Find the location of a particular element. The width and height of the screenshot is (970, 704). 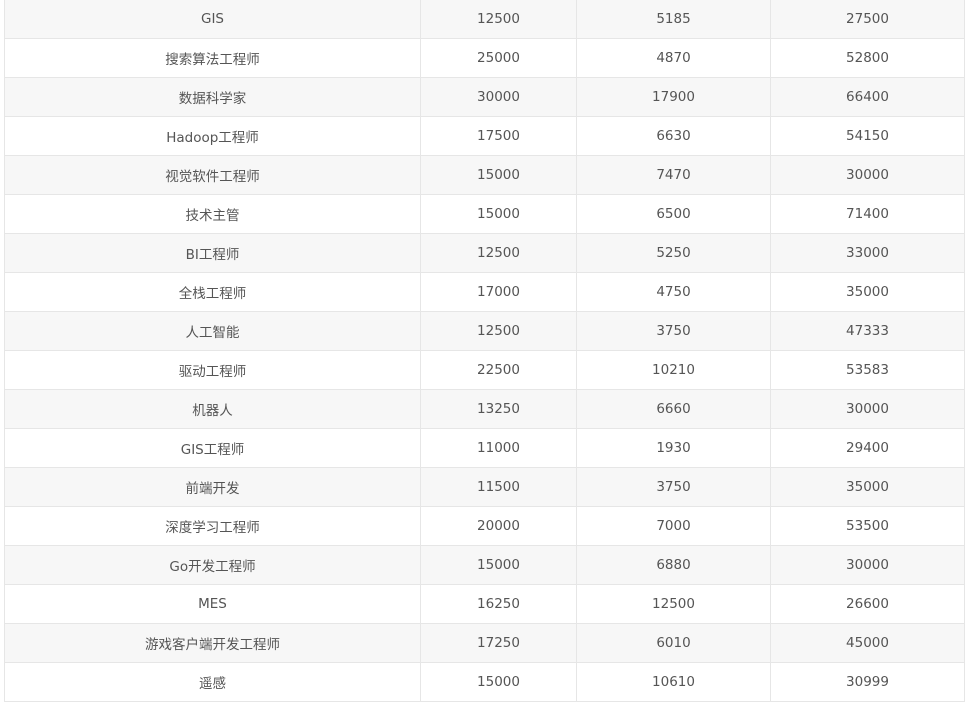

table-row: 深度学习工程师 20000 7000 53500 is located at coordinates (484, 526).